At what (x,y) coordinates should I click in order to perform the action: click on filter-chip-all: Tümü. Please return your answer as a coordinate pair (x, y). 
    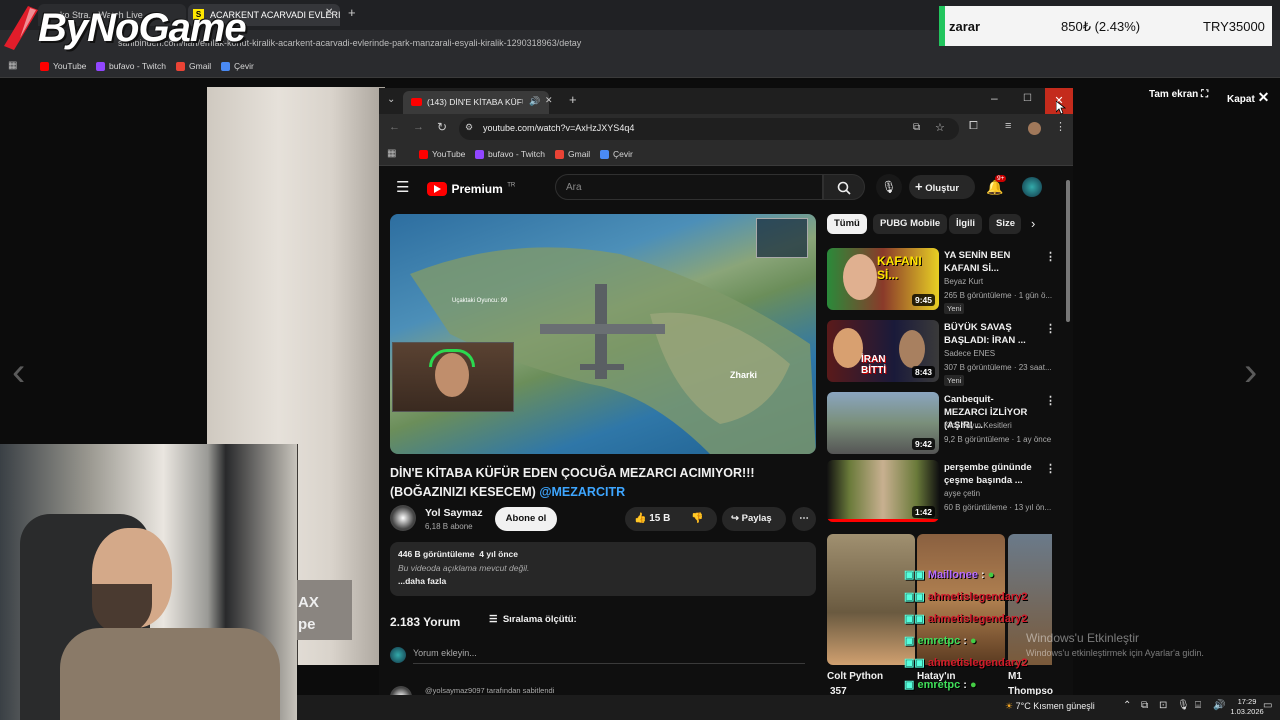
    Looking at the image, I should click on (847, 224).